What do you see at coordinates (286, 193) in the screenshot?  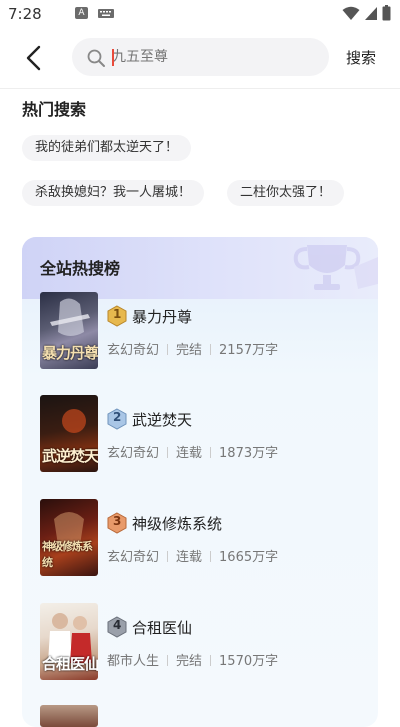 I see `hot-search-chip: 二柱你太强了！` at bounding box center [286, 193].